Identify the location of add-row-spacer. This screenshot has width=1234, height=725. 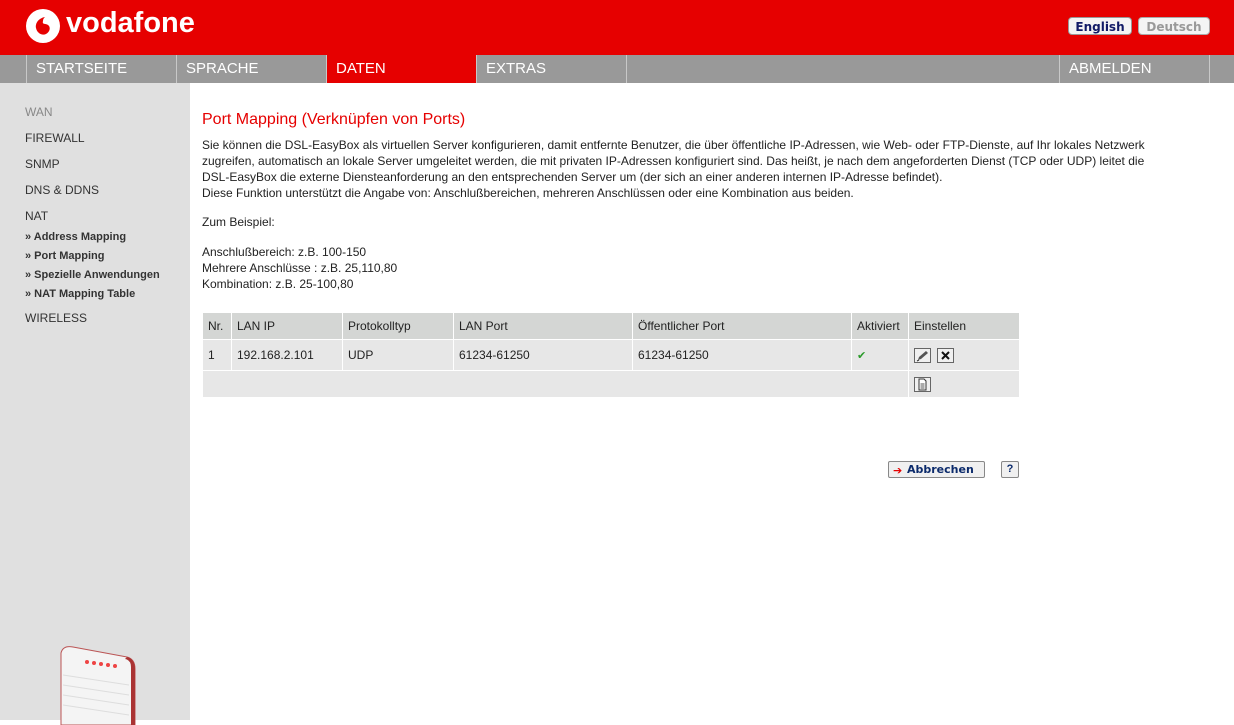
(555, 384).